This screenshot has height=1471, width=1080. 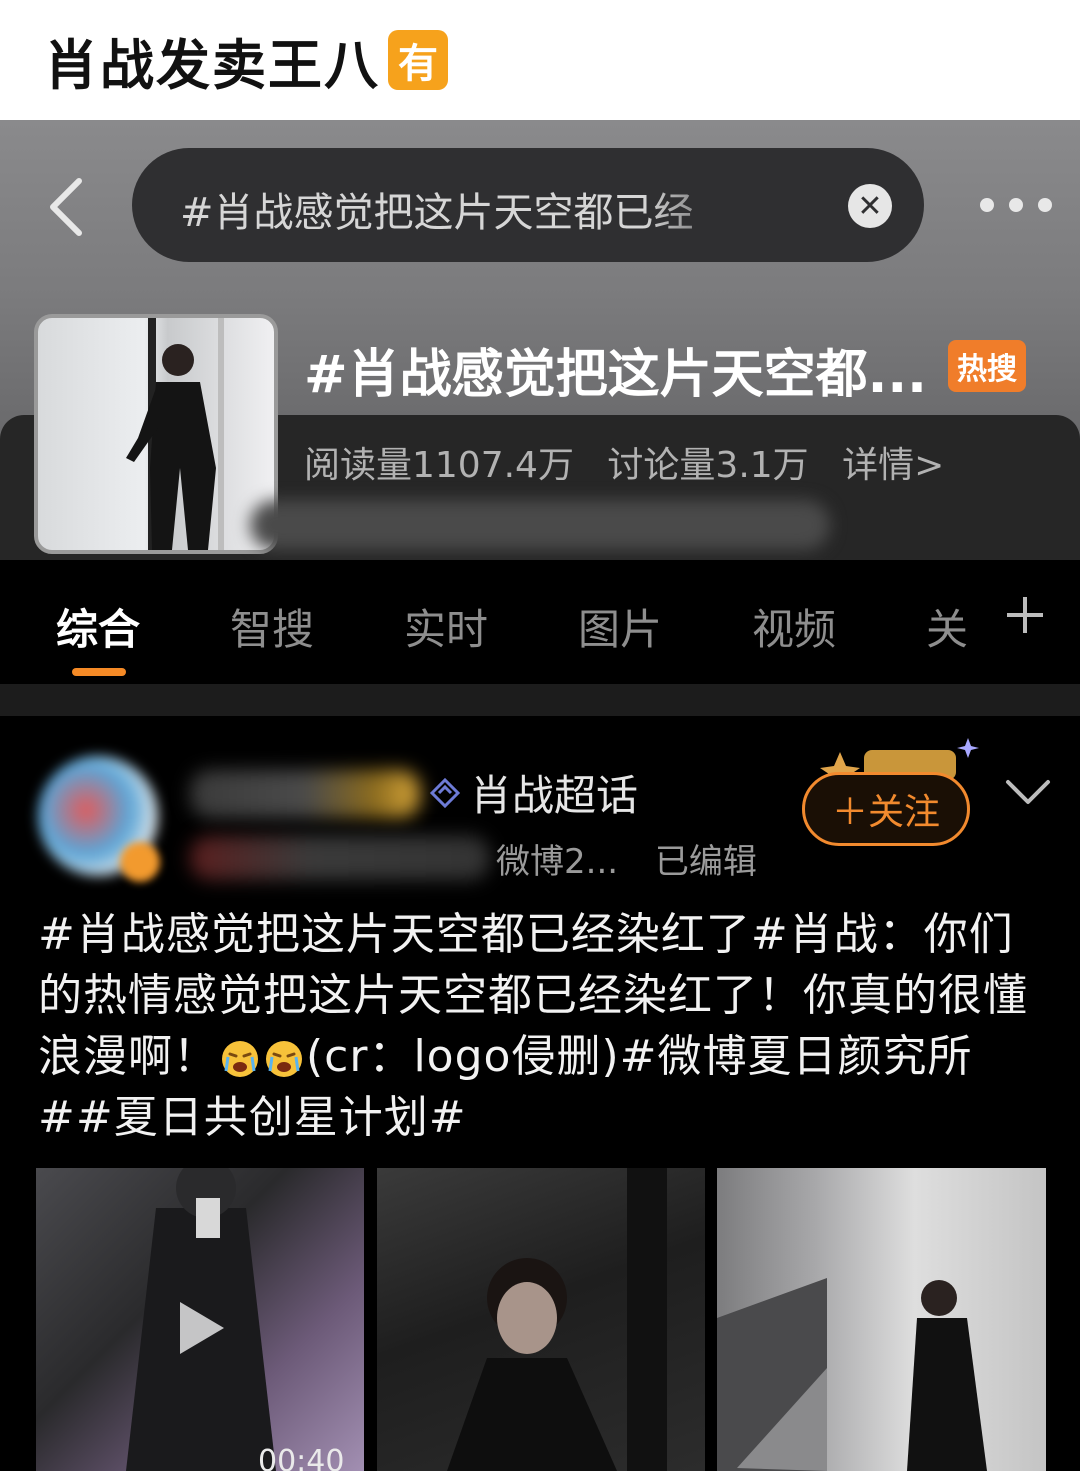 What do you see at coordinates (540, 700) in the screenshot?
I see `section-divider` at bounding box center [540, 700].